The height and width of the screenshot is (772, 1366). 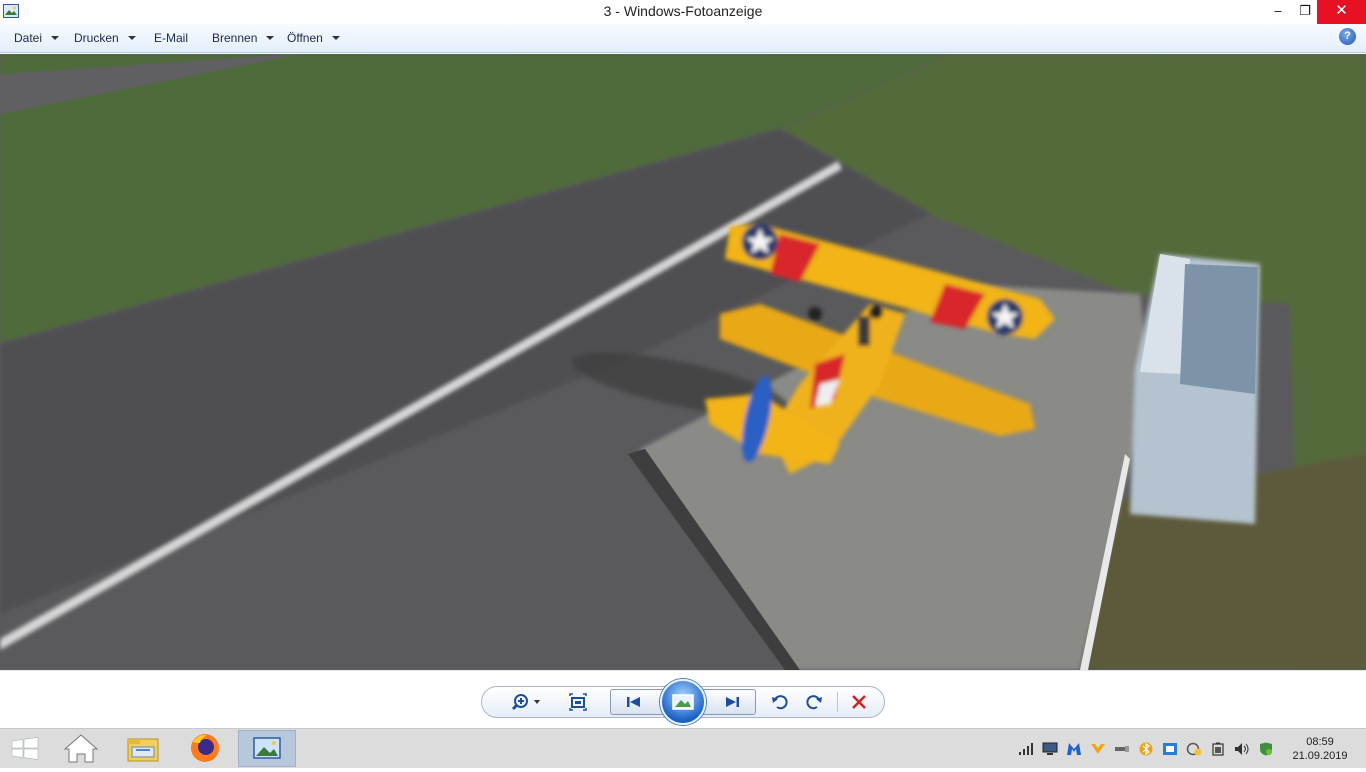 I want to click on shield-icon, so click(x=1098, y=749).